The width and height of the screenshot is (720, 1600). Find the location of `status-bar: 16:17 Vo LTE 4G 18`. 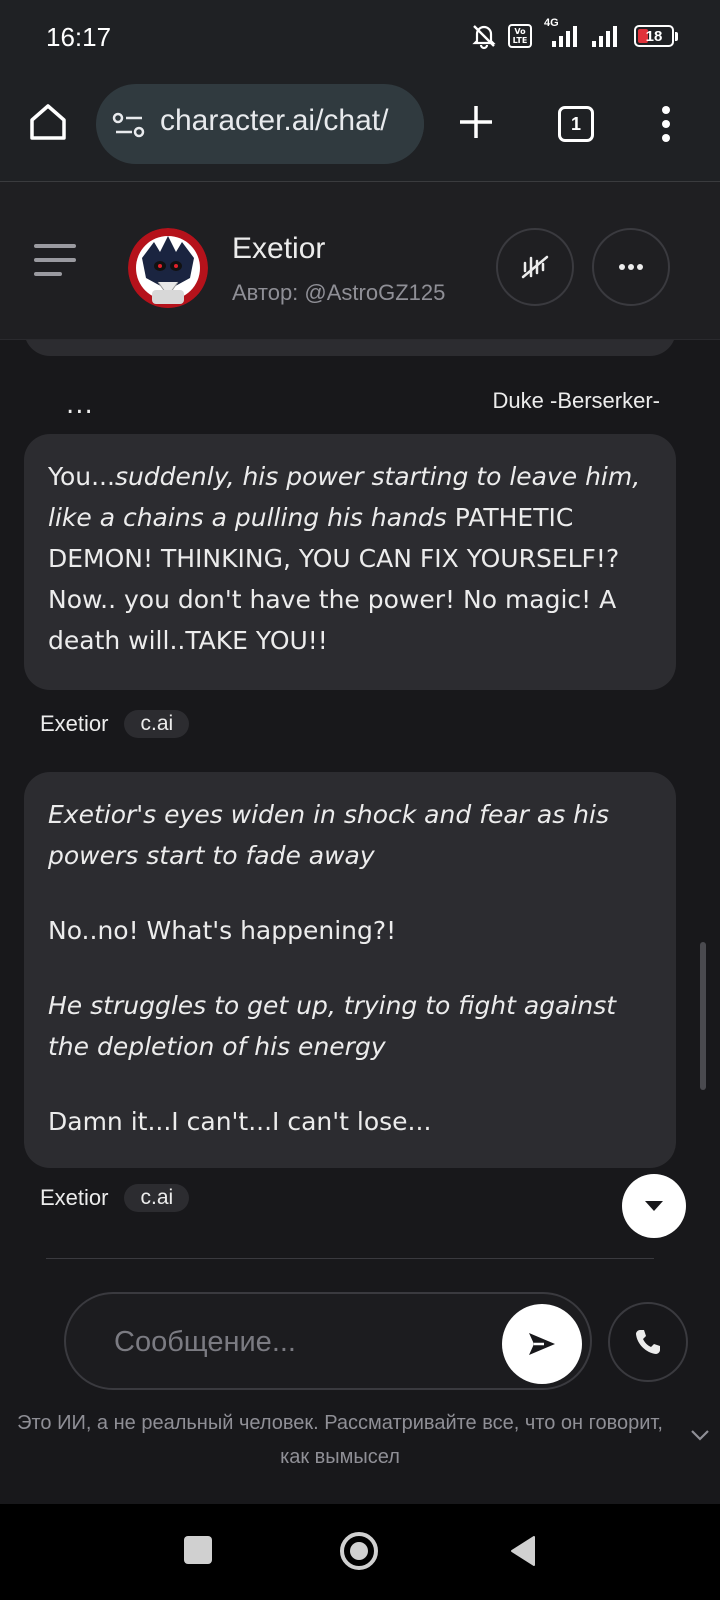

status-bar: 16:17 Vo LTE 4G 18 is located at coordinates (360, 39).